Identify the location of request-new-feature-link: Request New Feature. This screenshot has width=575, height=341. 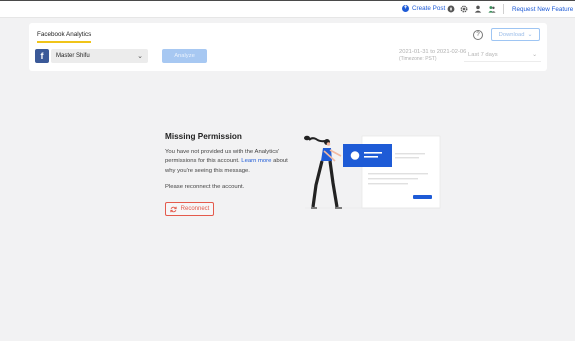
(542, 9).